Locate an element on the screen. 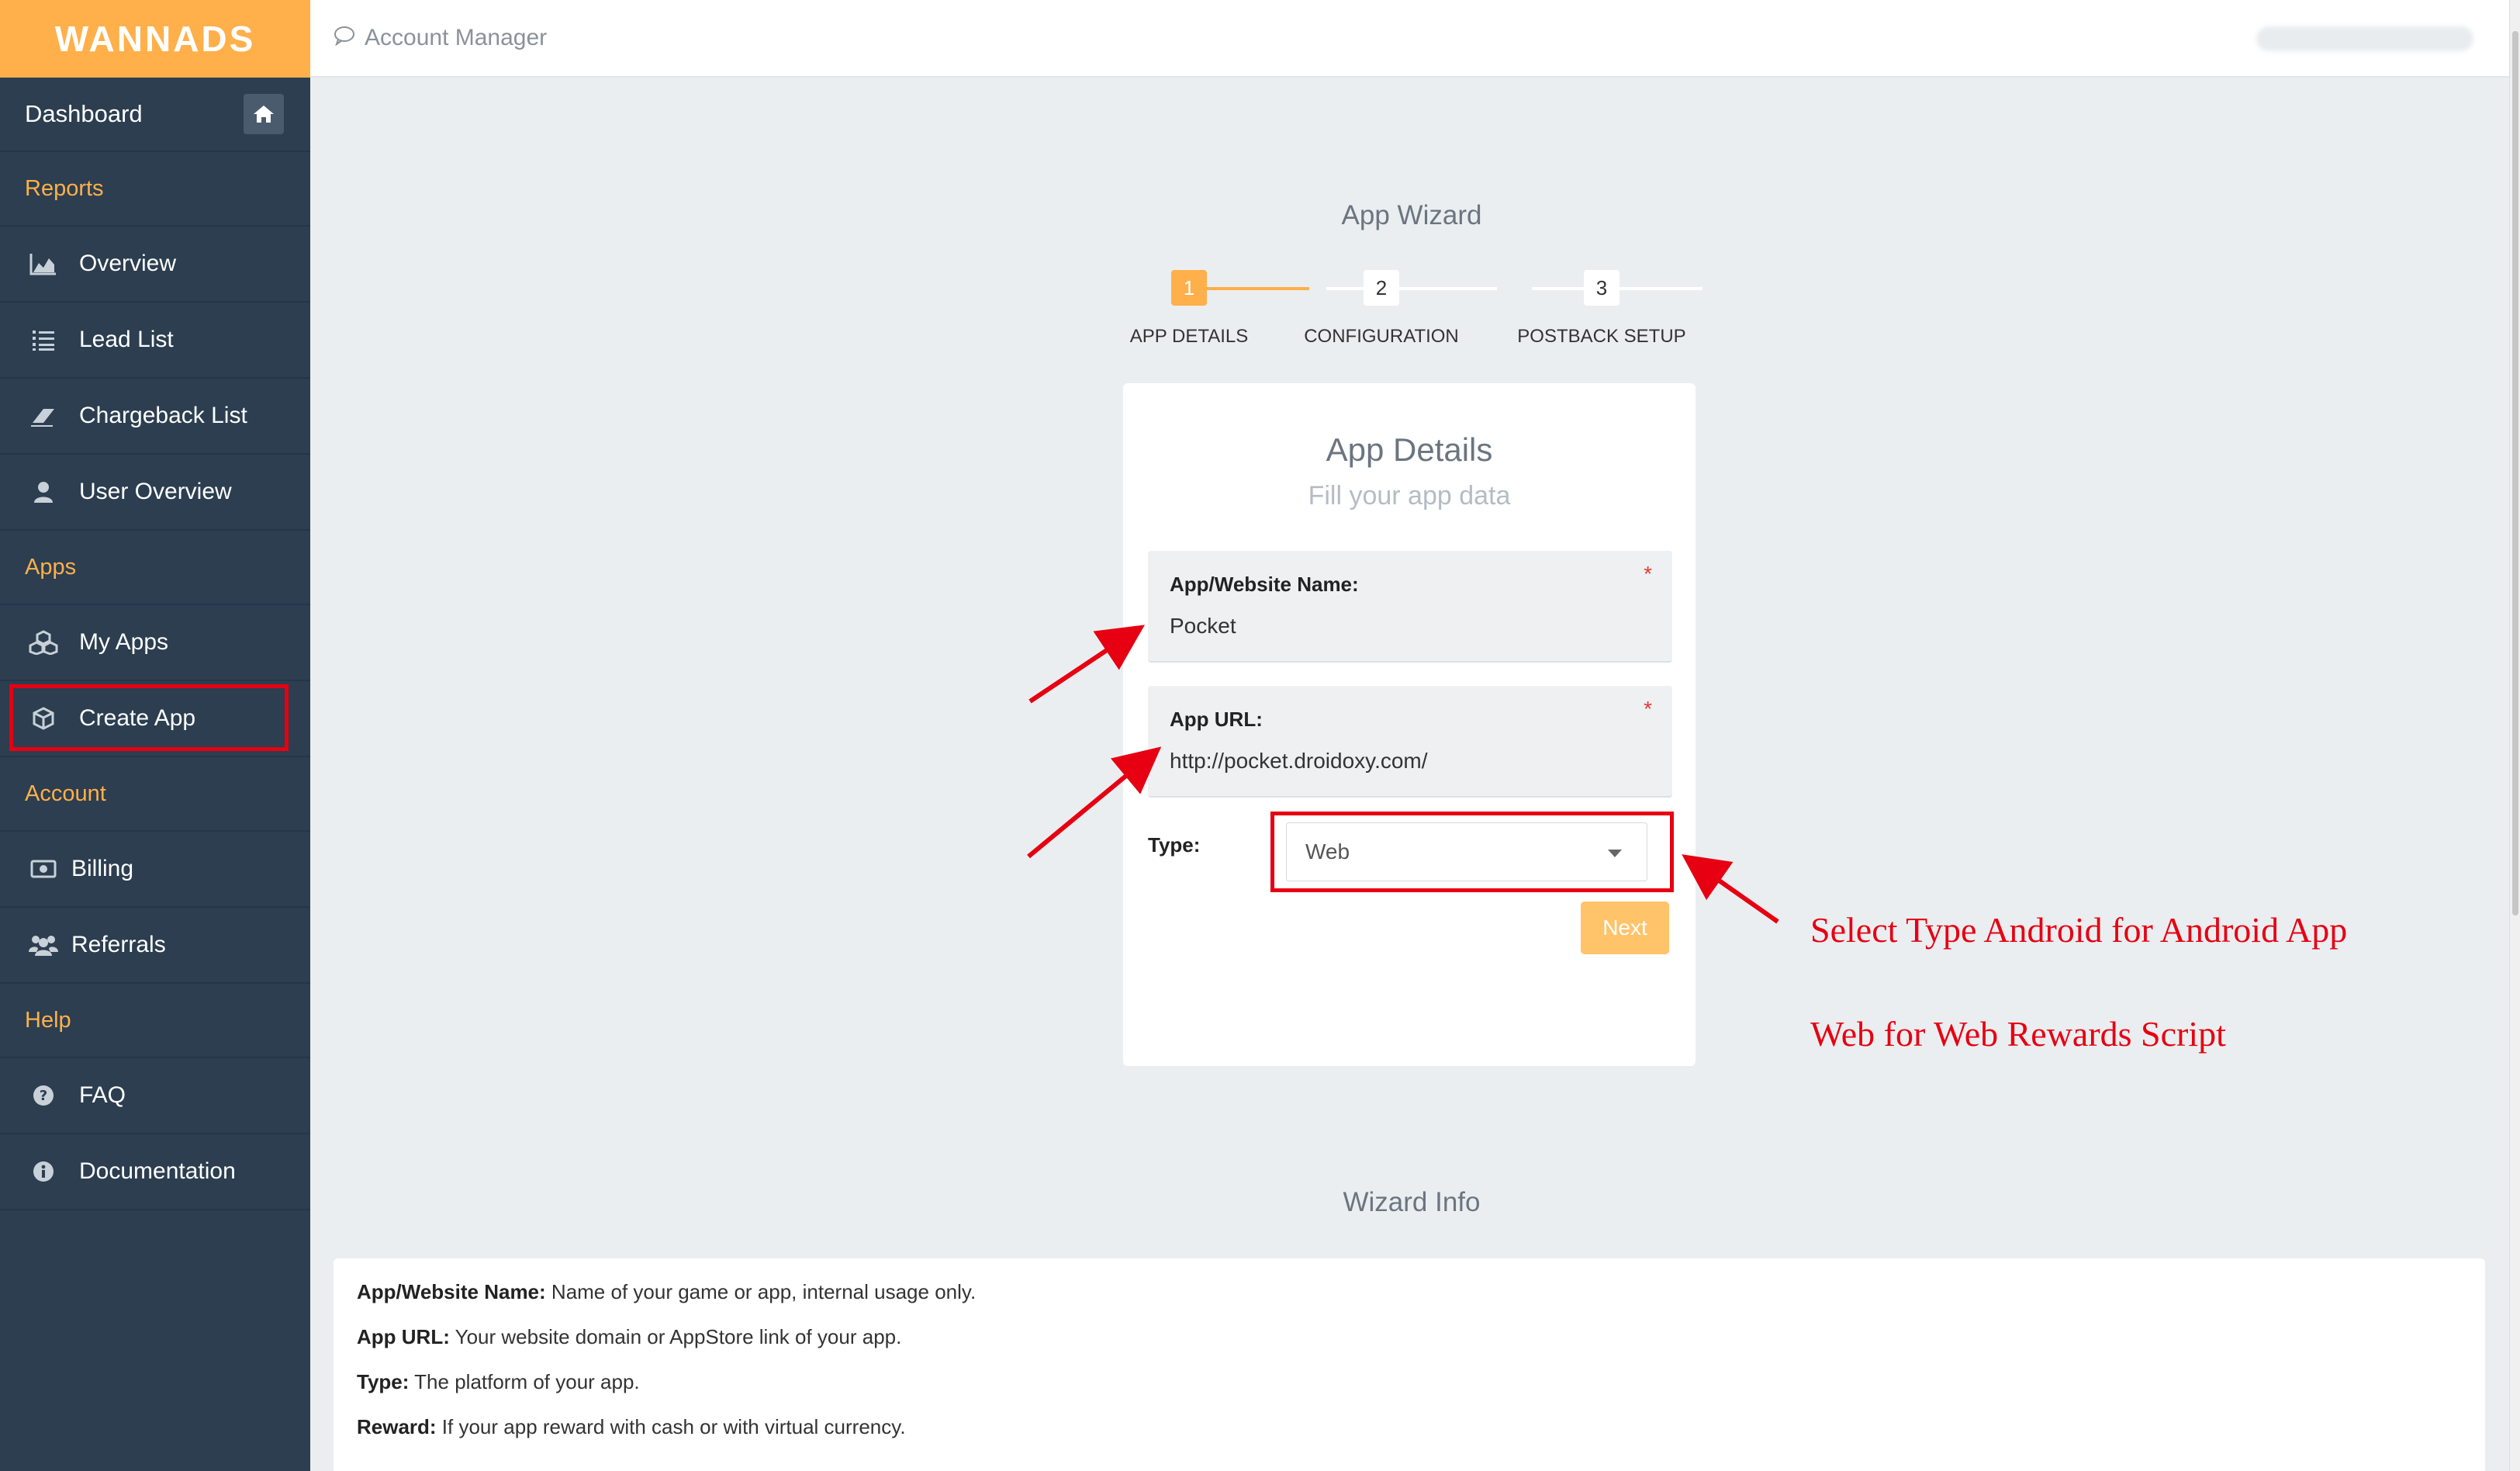  users-icon is located at coordinates (43, 944).